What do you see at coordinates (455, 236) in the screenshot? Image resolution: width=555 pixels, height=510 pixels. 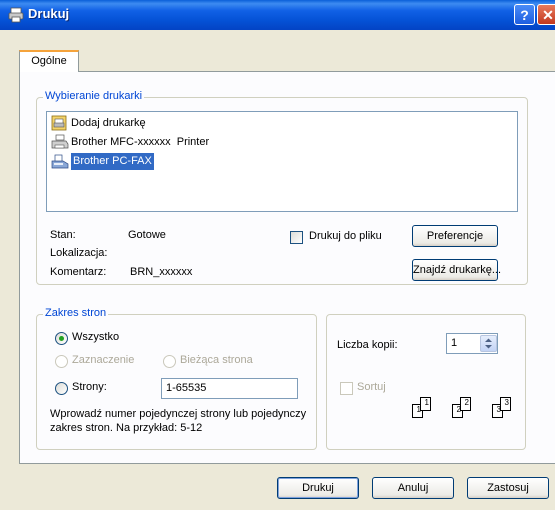 I see `preferences-button: Preferencje` at bounding box center [455, 236].